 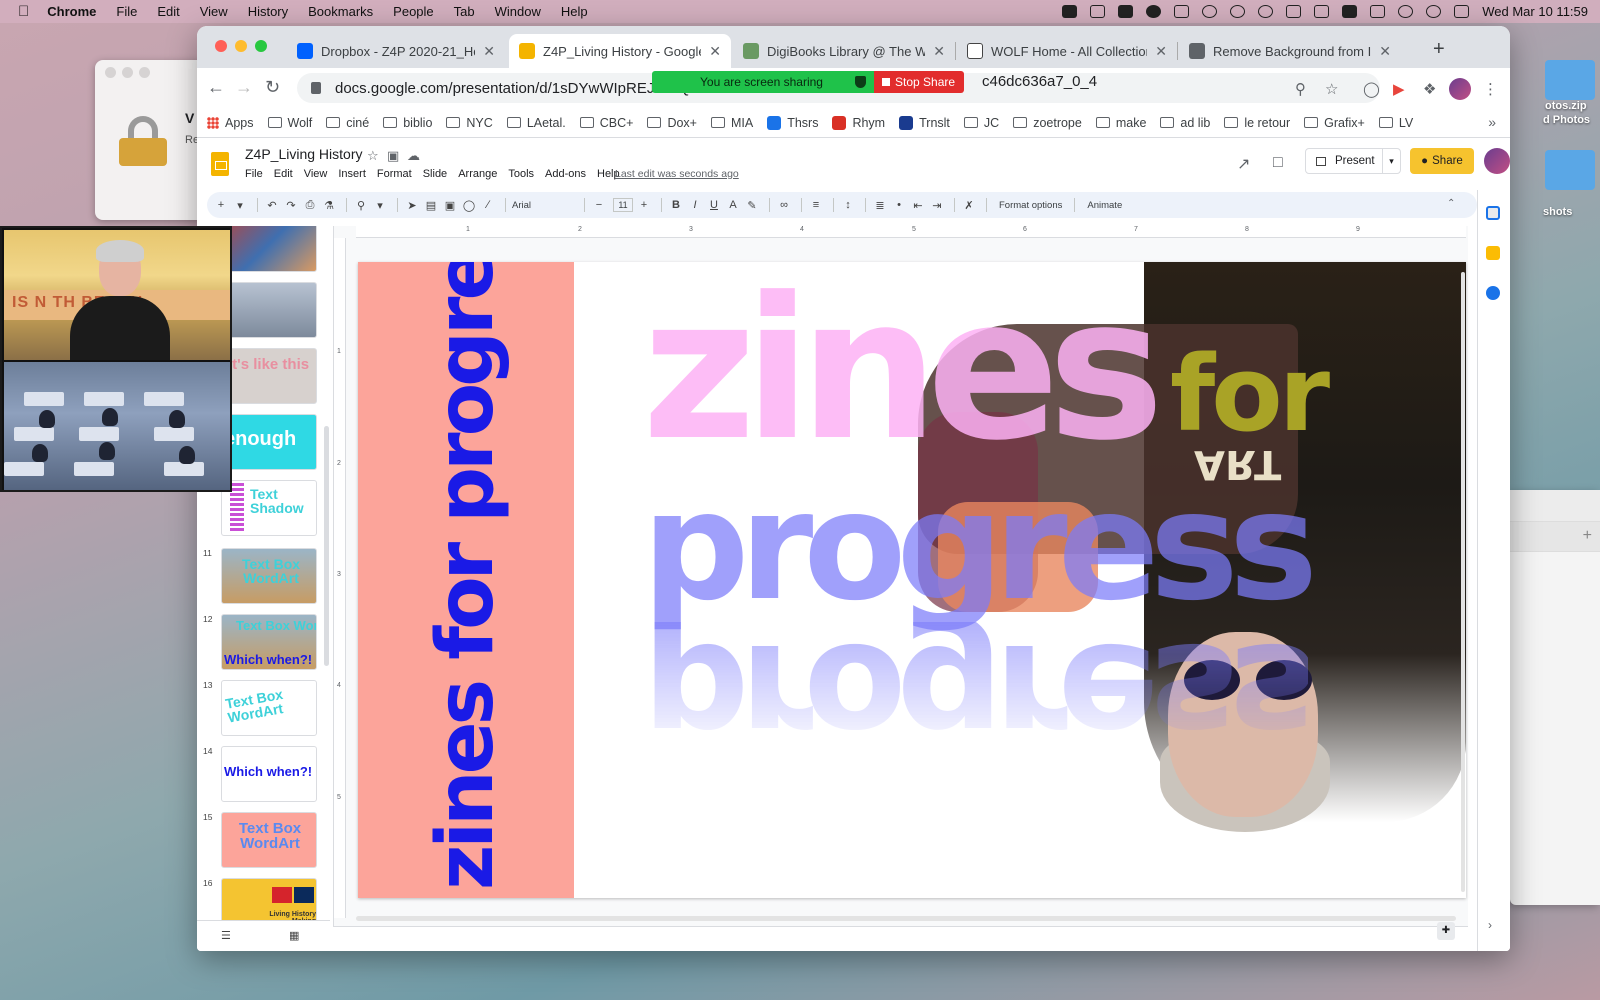 I want to click on more-menu-icon: ⋮, so click(x=1490, y=89).